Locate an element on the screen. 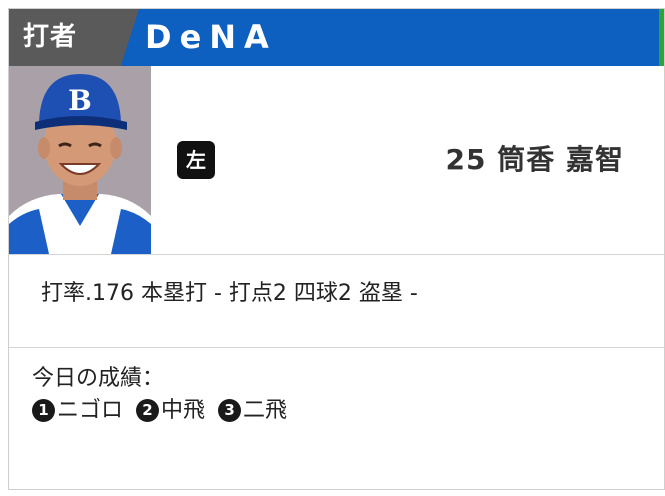 The image size is (665, 496). at-bat-result-2: 2 中飛 is located at coordinates (170, 410).